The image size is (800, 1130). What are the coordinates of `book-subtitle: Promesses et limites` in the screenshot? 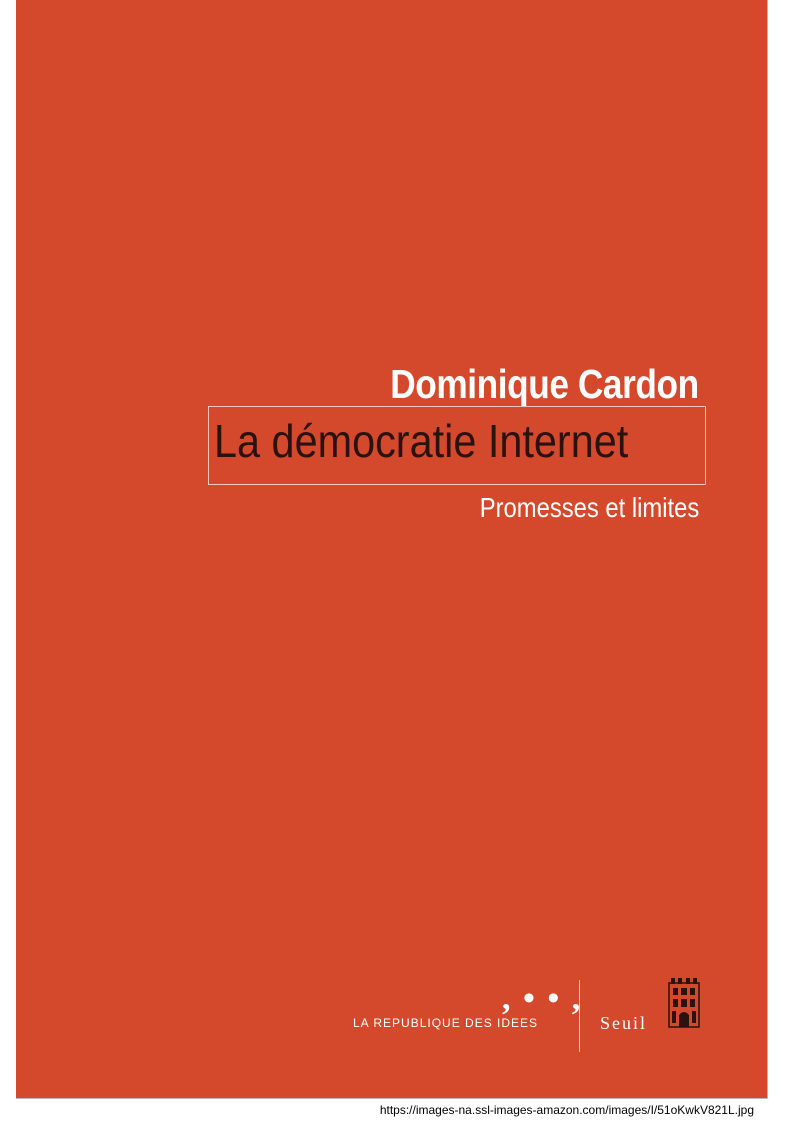 It's located at (589, 507).